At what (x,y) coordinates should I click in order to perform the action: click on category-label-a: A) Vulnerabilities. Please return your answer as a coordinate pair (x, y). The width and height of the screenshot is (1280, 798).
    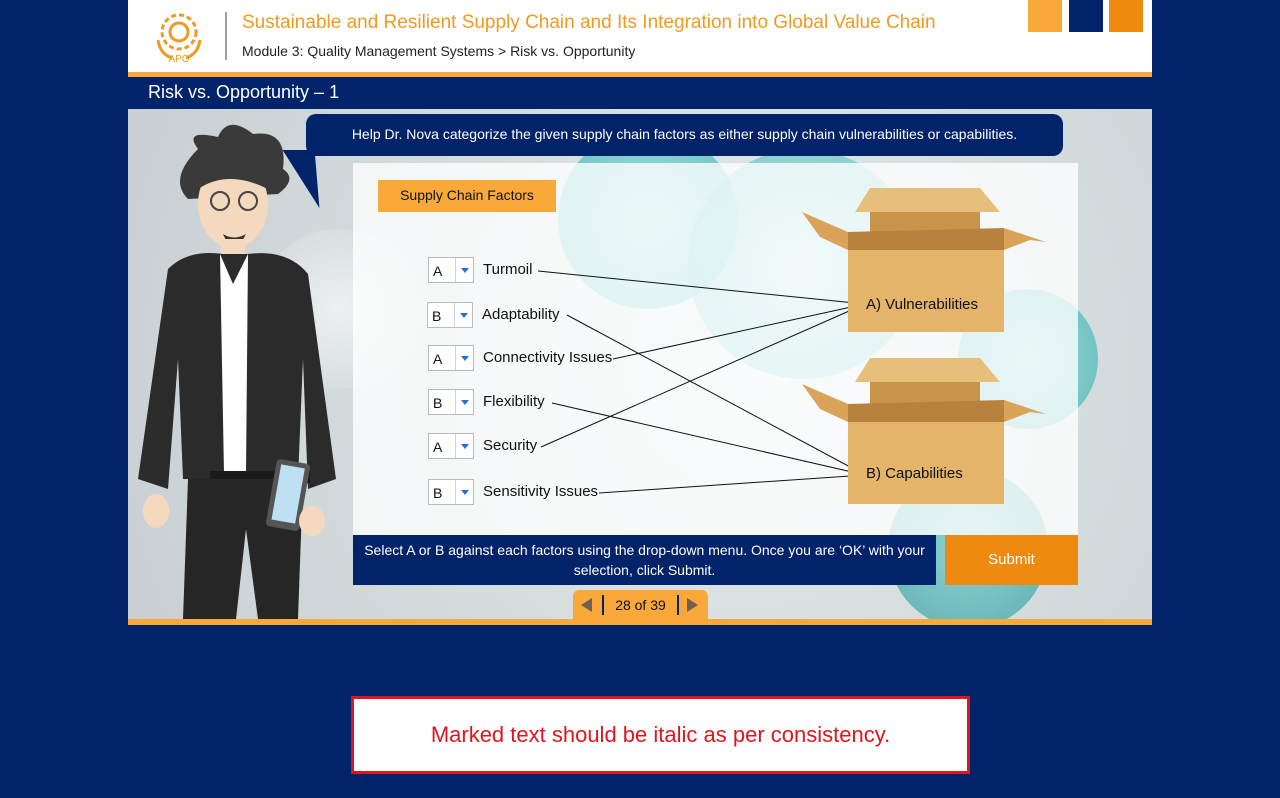
    Looking at the image, I should click on (922, 304).